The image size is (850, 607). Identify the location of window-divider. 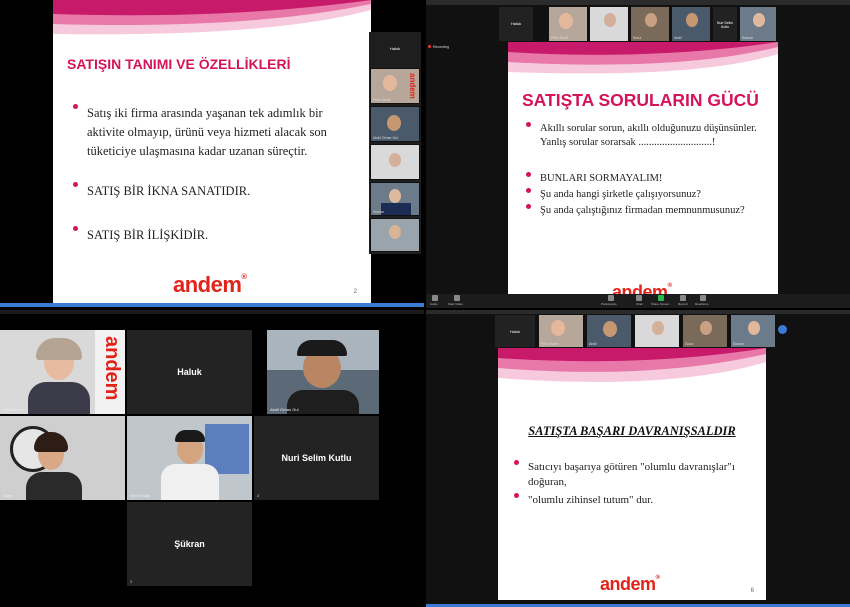
(212, 305).